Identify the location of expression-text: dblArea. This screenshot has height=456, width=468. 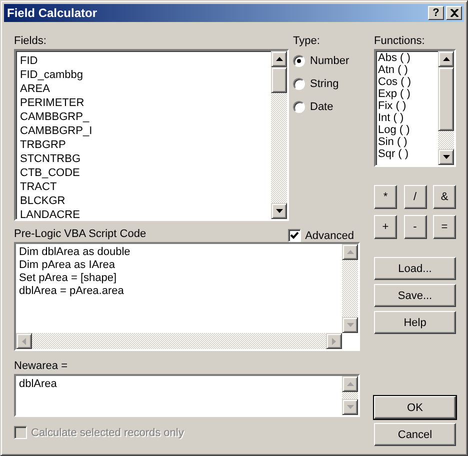
(38, 384).